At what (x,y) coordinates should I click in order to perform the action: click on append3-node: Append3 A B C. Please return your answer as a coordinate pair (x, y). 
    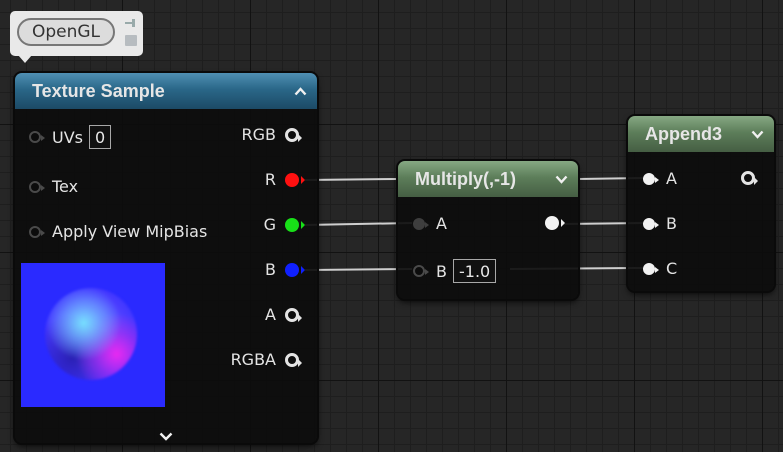
    Looking at the image, I should click on (701, 203).